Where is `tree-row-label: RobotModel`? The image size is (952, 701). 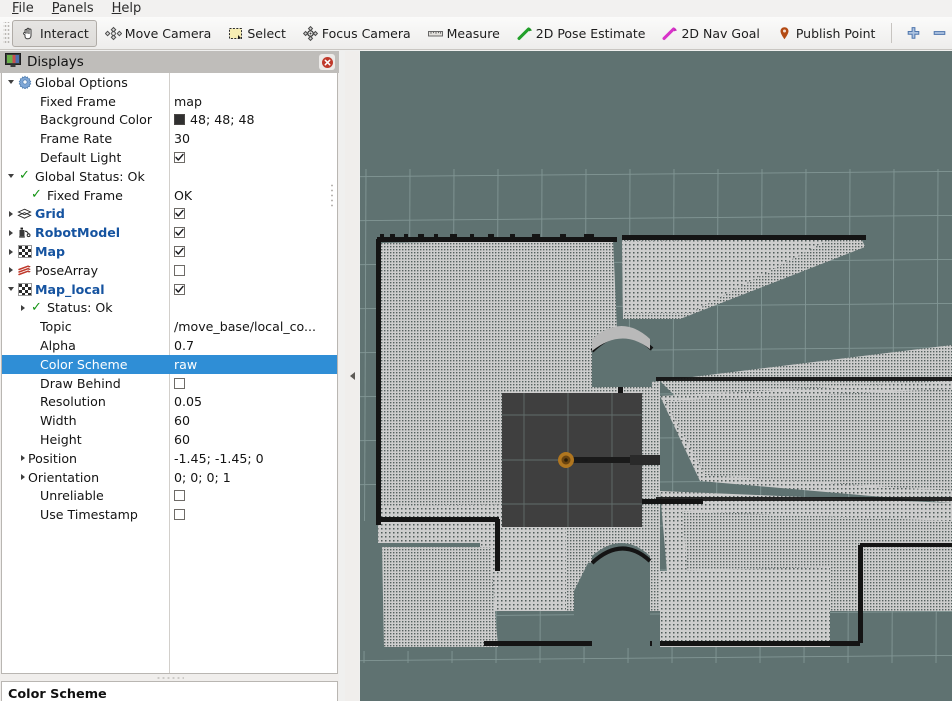 tree-row-label: RobotModel is located at coordinates (78, 233).